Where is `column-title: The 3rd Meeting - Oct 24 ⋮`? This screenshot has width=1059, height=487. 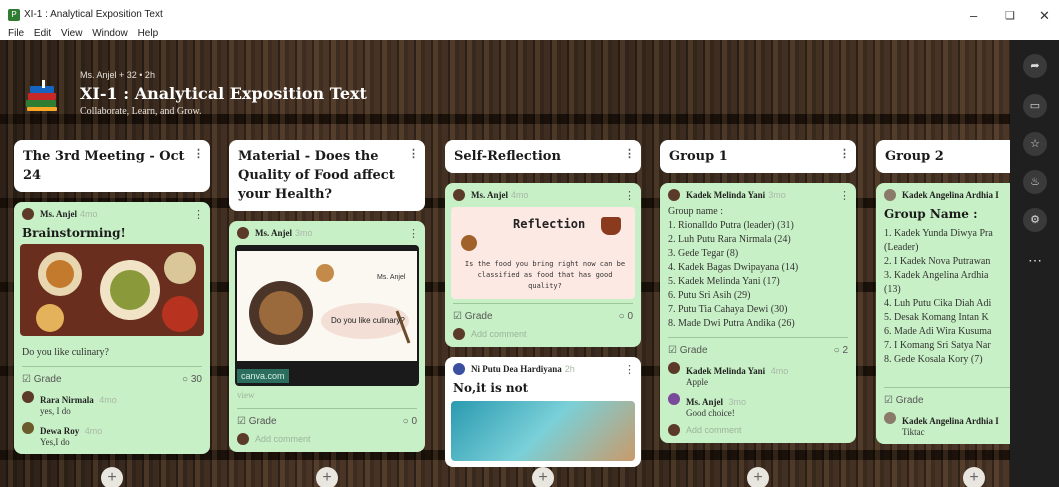
column-title: The 3rd Meeting - Oct 24 ⋮ is located at coordinates (112, 166).